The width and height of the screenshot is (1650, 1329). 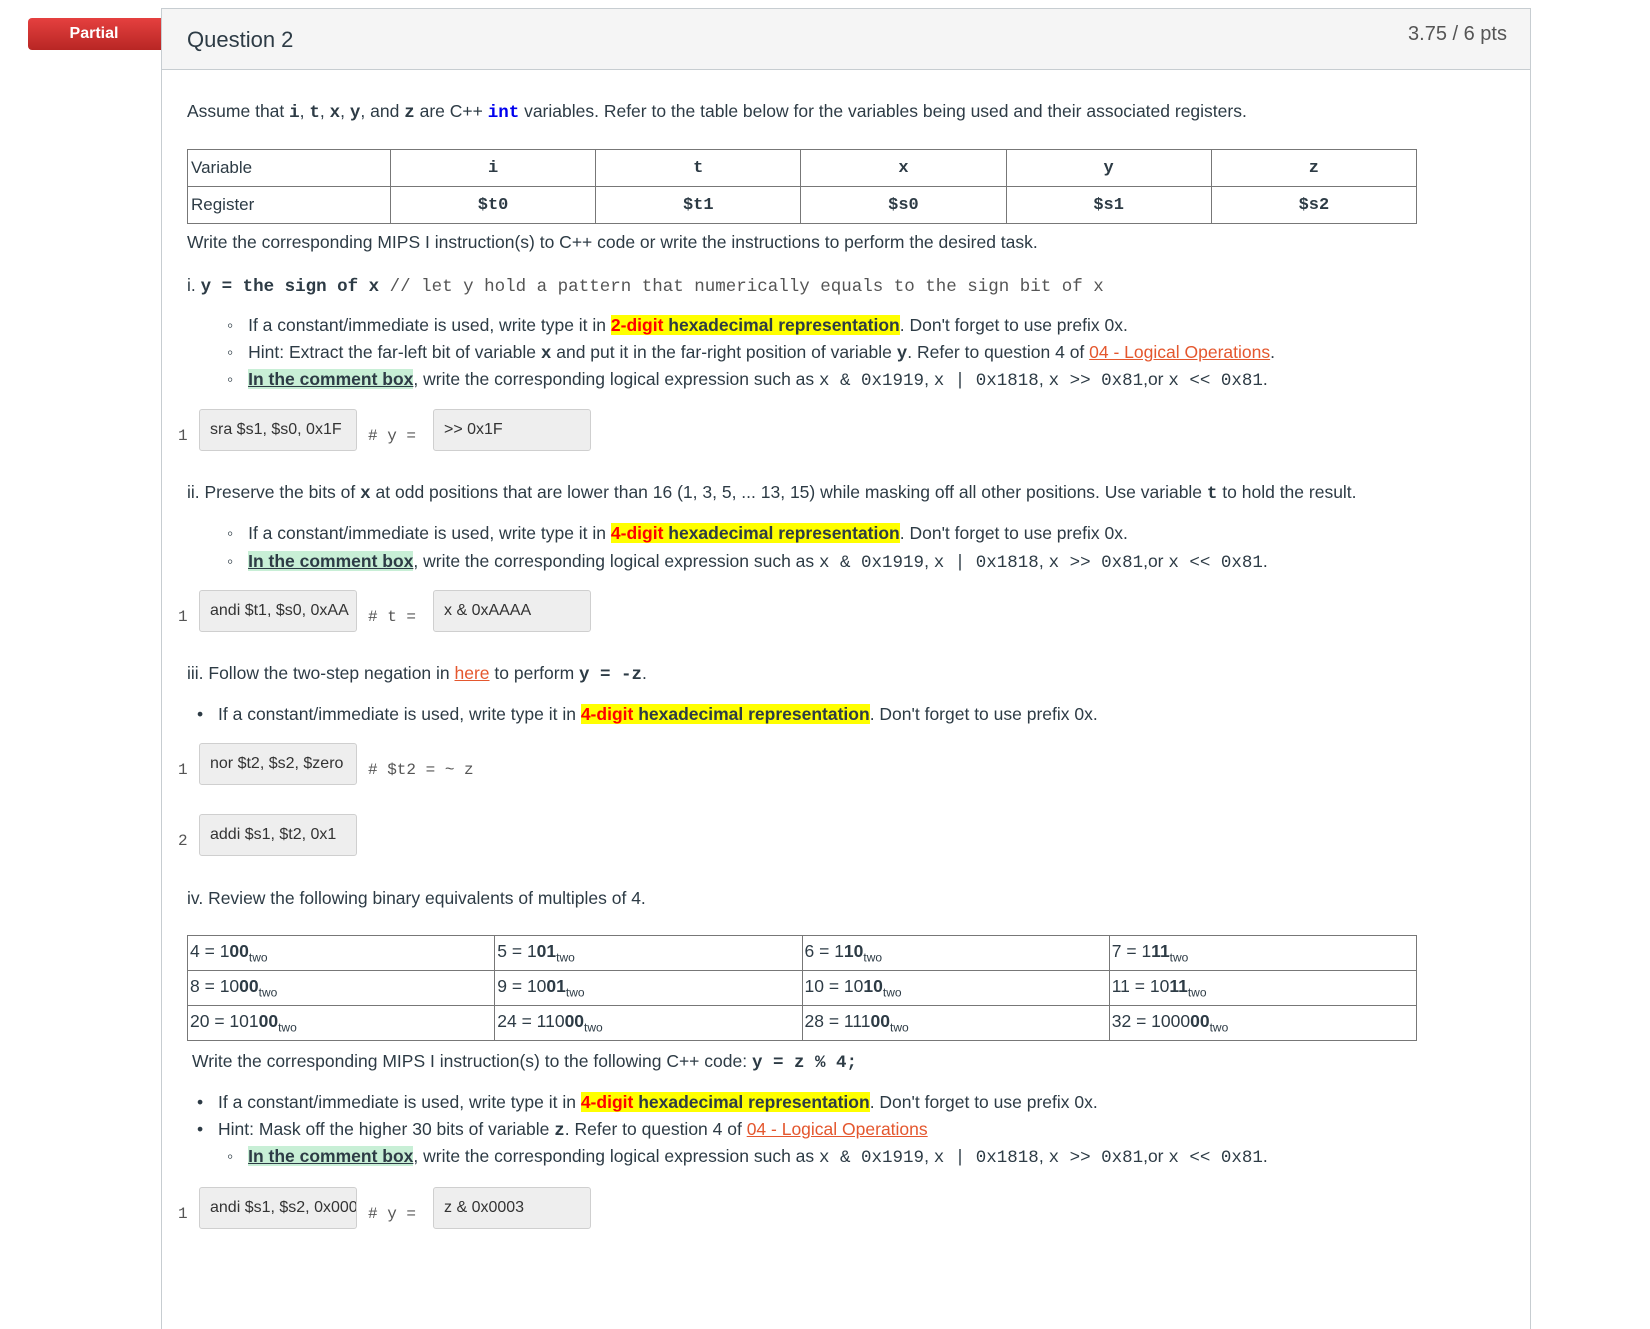 What do you see at coordinates (648, 1023) in the screenshot?
I see `binary-cell: 24 = 11000two` at bounding box center [648, 1023].